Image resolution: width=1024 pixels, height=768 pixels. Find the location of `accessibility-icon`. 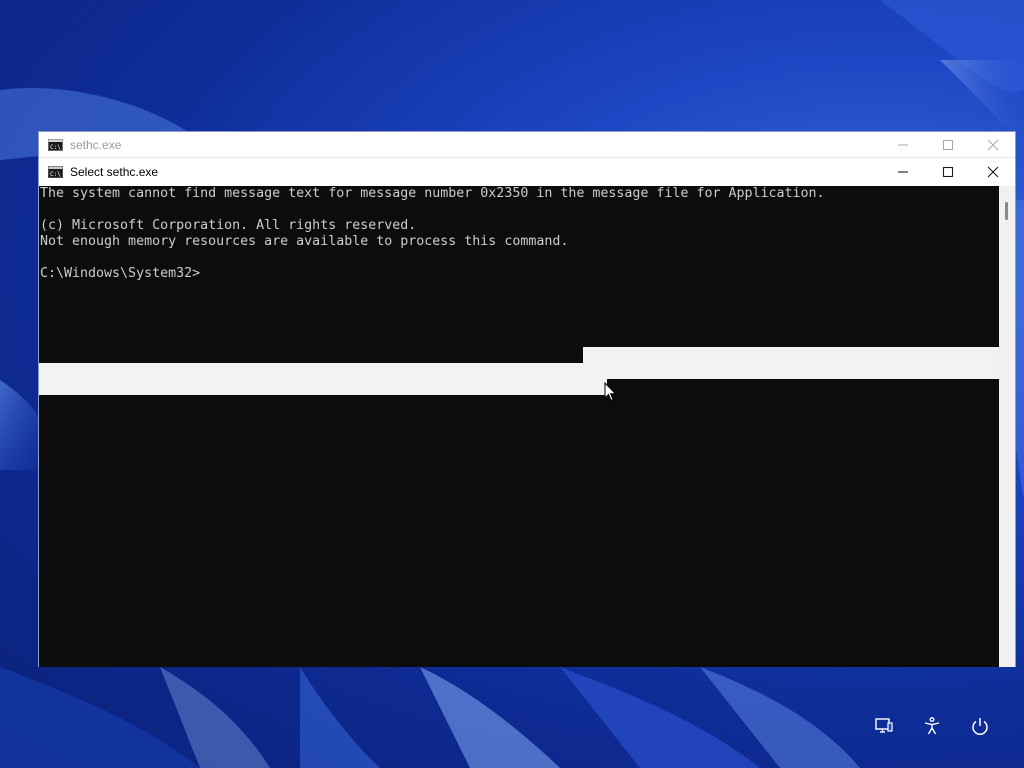

accessibility-icon is located at coordinates (932, 726).